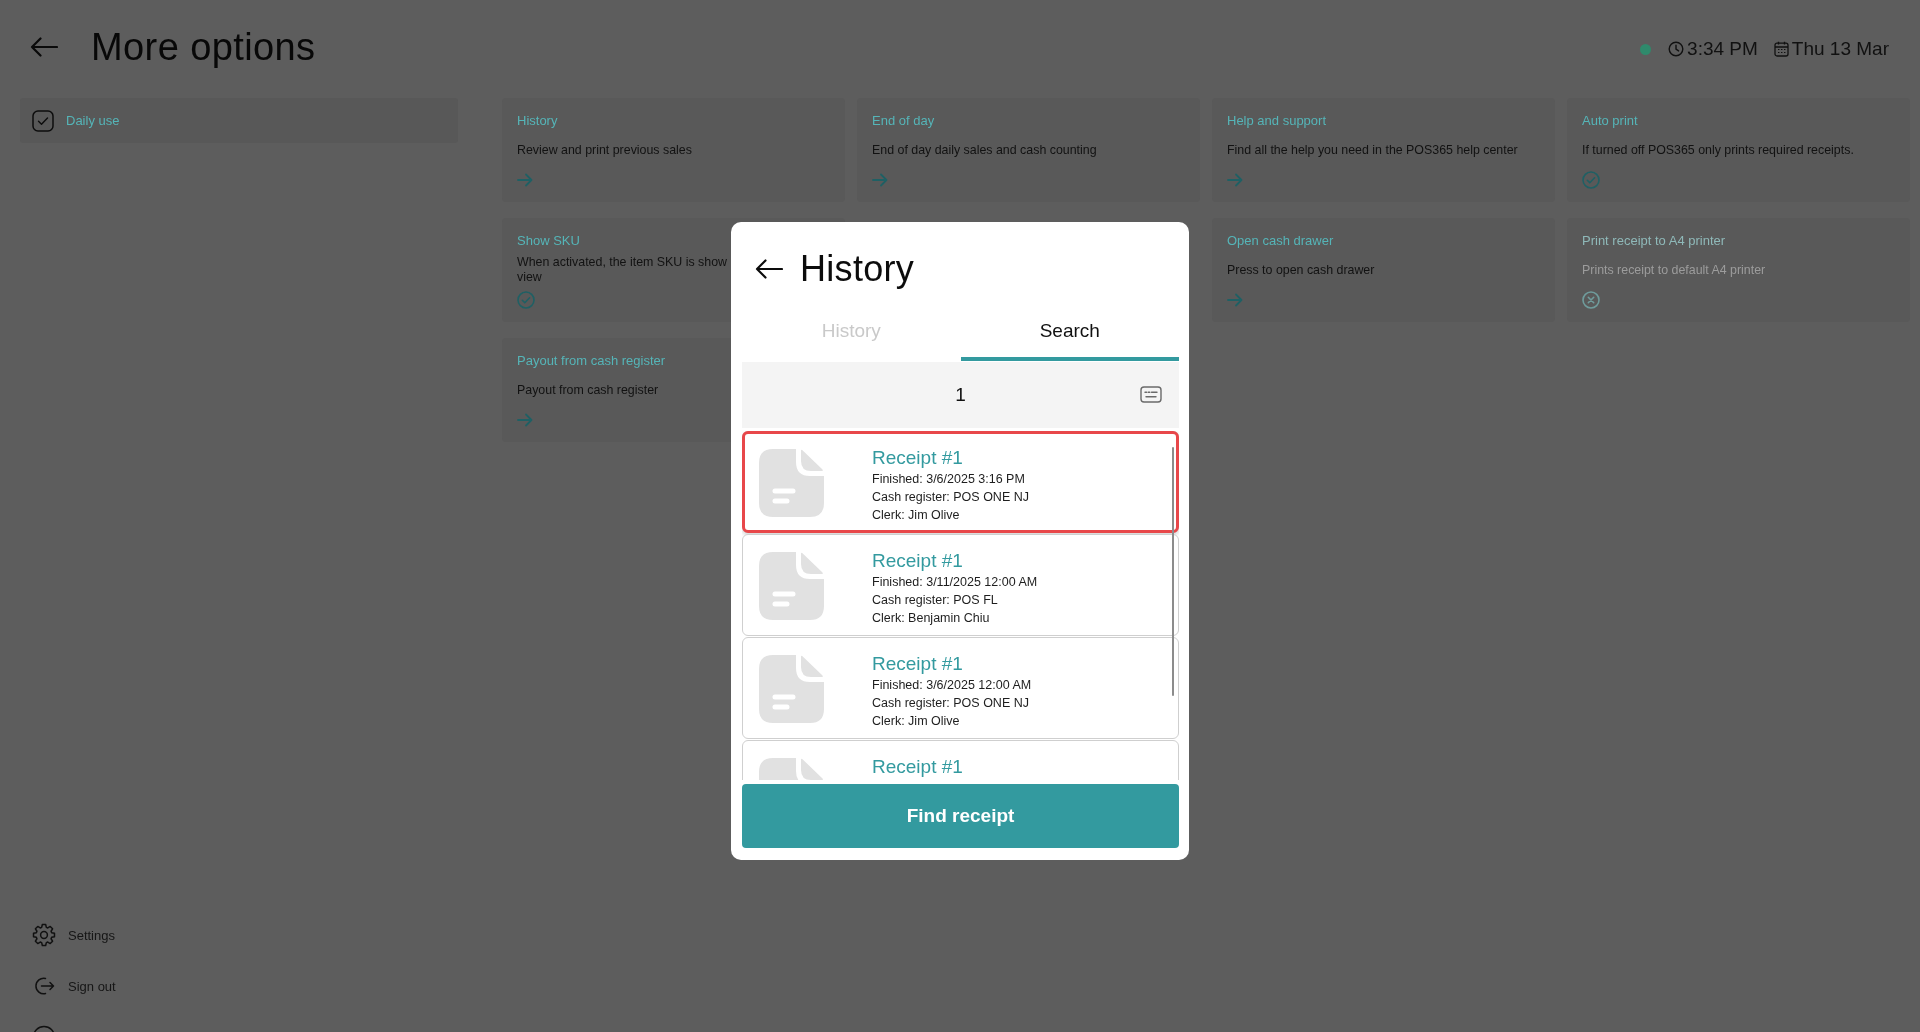 The height and width of the screenshot is (1032, 1920). I want to click on option-title: Open cash drawer, so click(1281, 241).